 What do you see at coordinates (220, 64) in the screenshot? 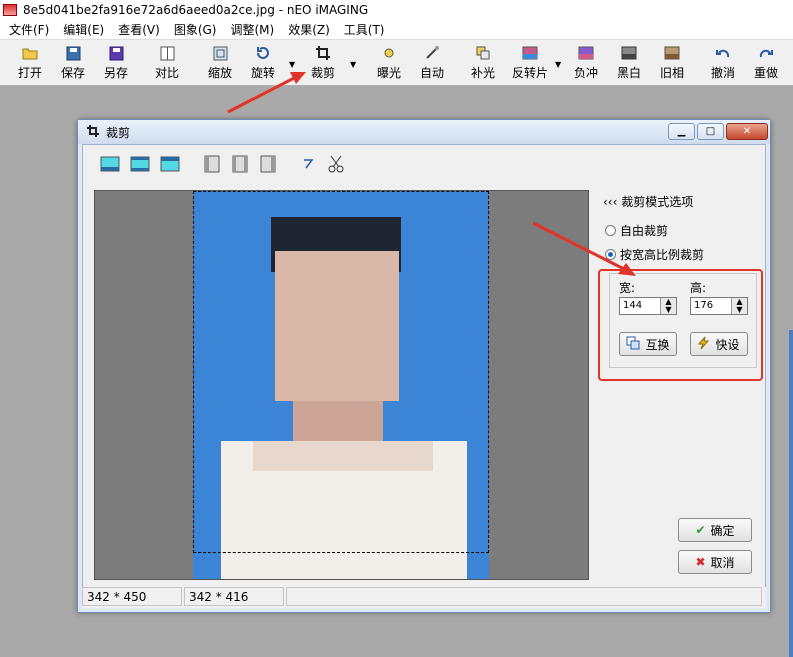
I see `zoom-button: 缩放` at bounding box center [220, 64].